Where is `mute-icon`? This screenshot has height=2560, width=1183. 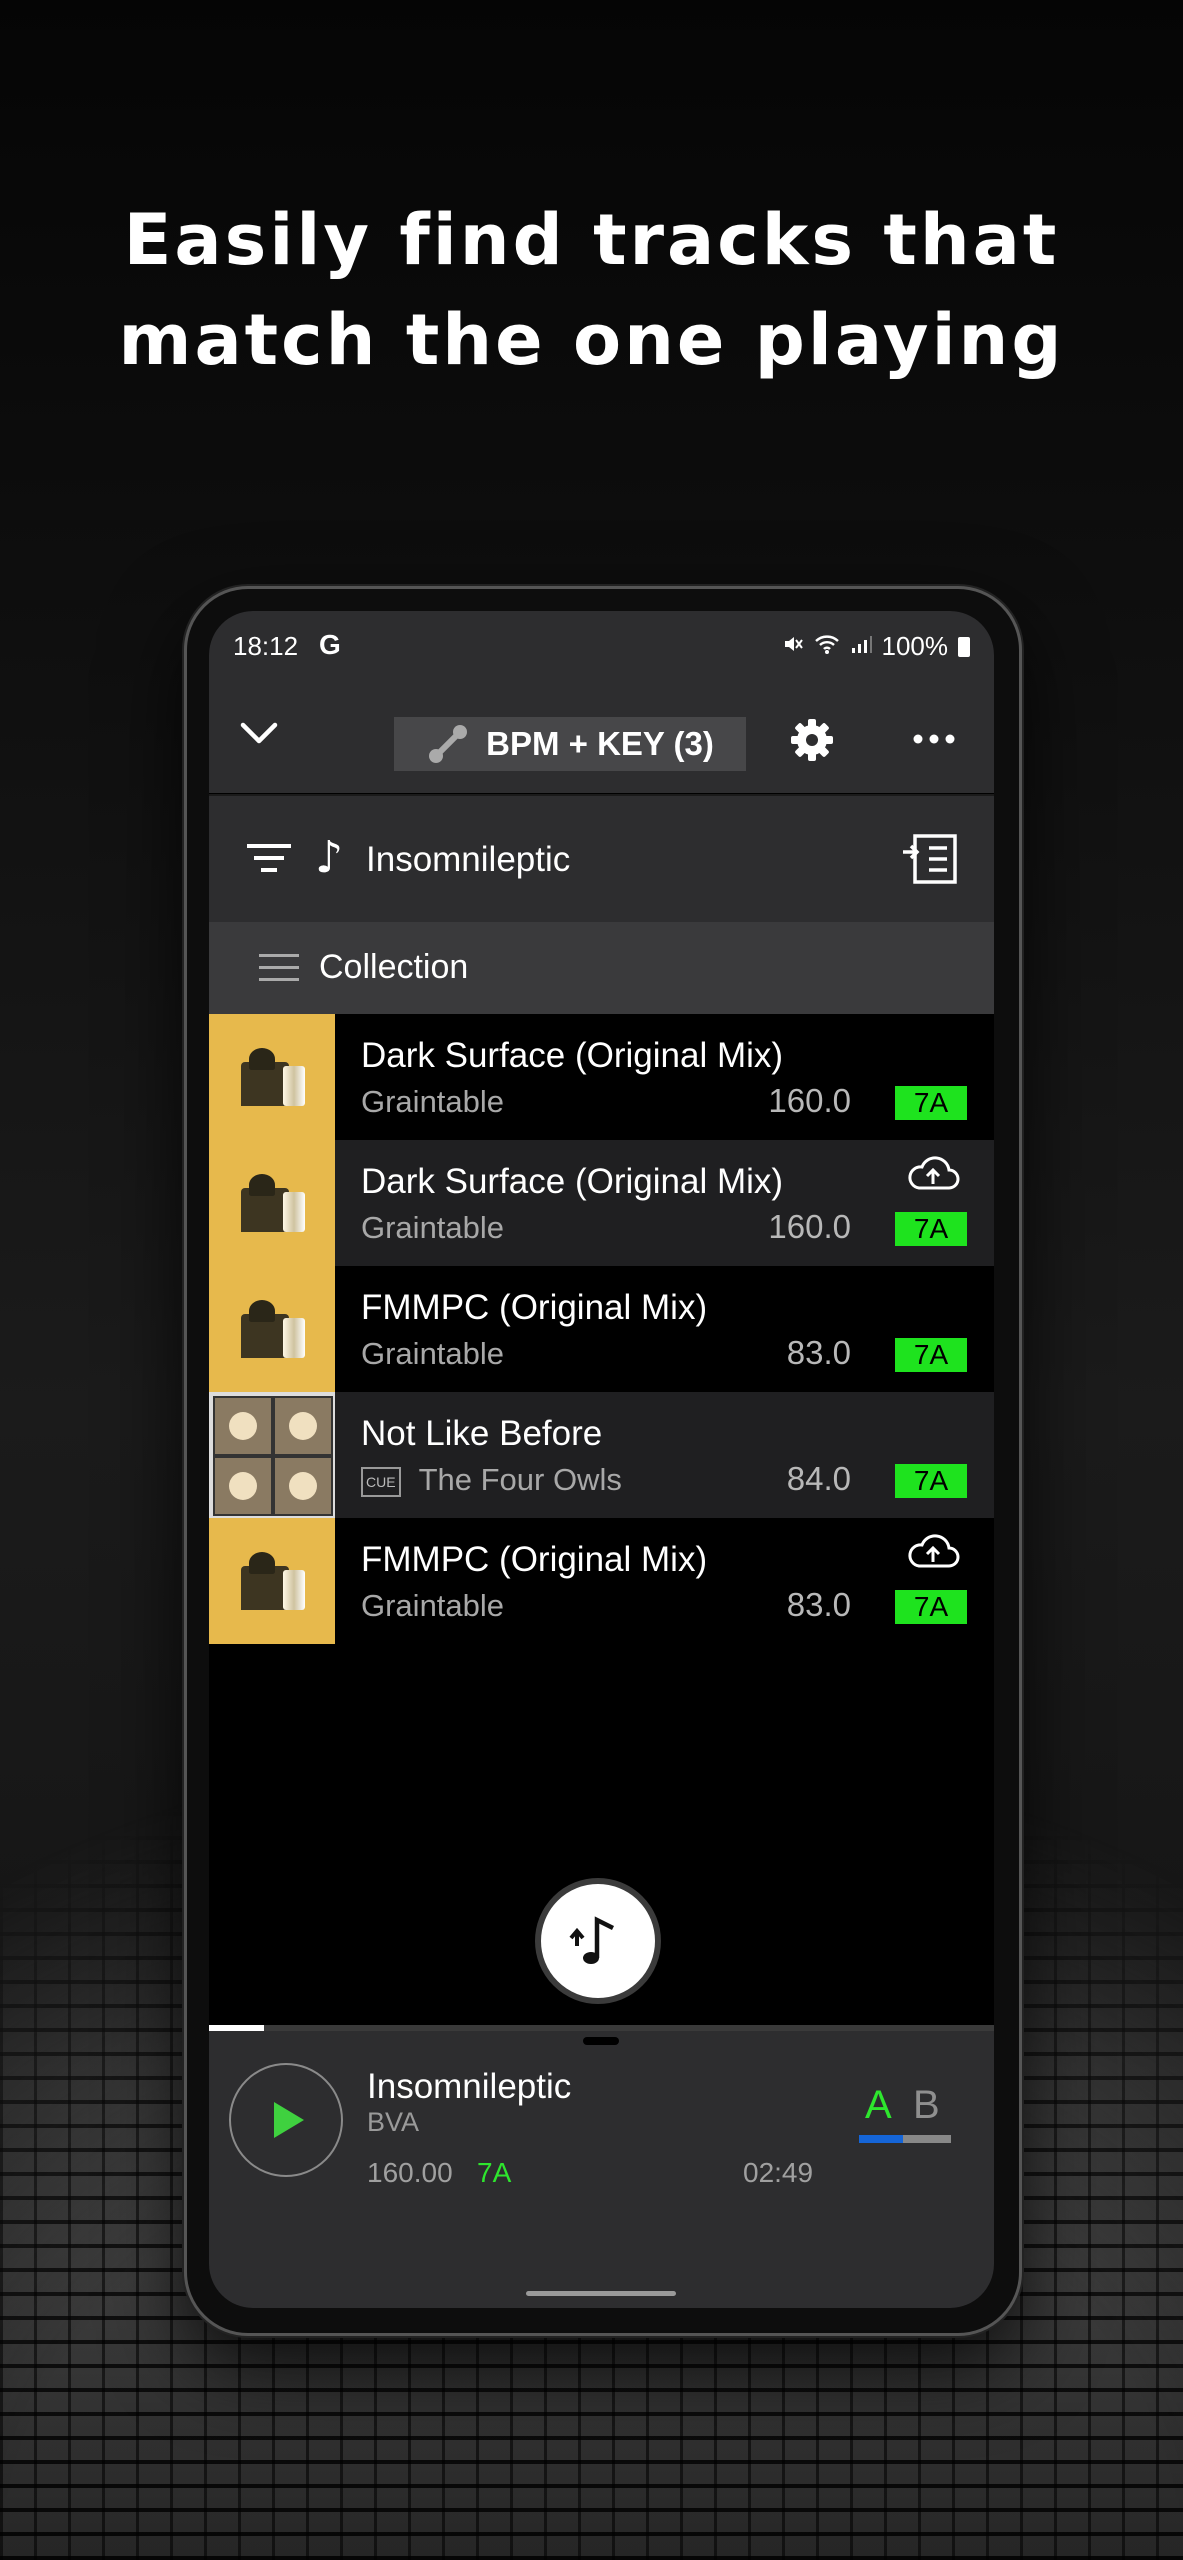
mute-icon is located at coordinates (793, 646).